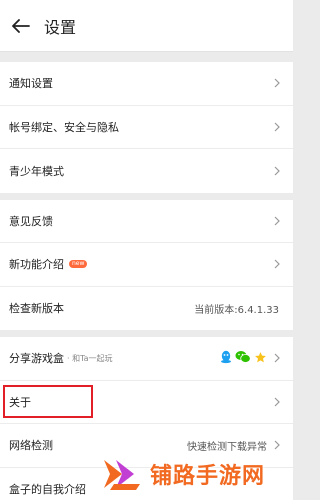 This screenshot has height=500, width=320. Describe the element at coordinates (60, 27) in the screenshot. I see `page-title: 设置` at that location.